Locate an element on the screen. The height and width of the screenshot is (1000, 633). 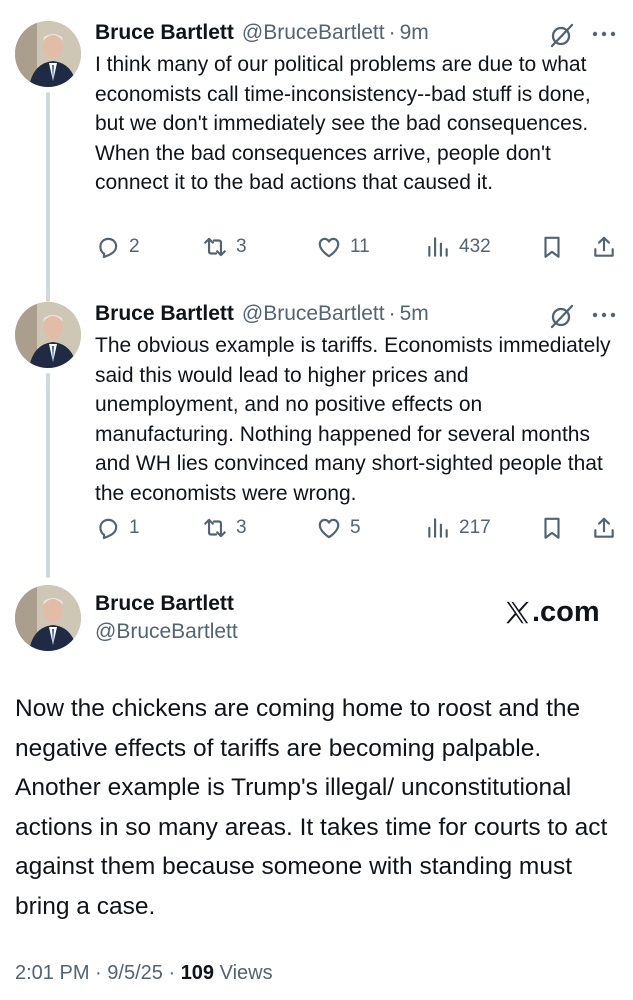
like-button: 11 is located at coordinates (343, 247).